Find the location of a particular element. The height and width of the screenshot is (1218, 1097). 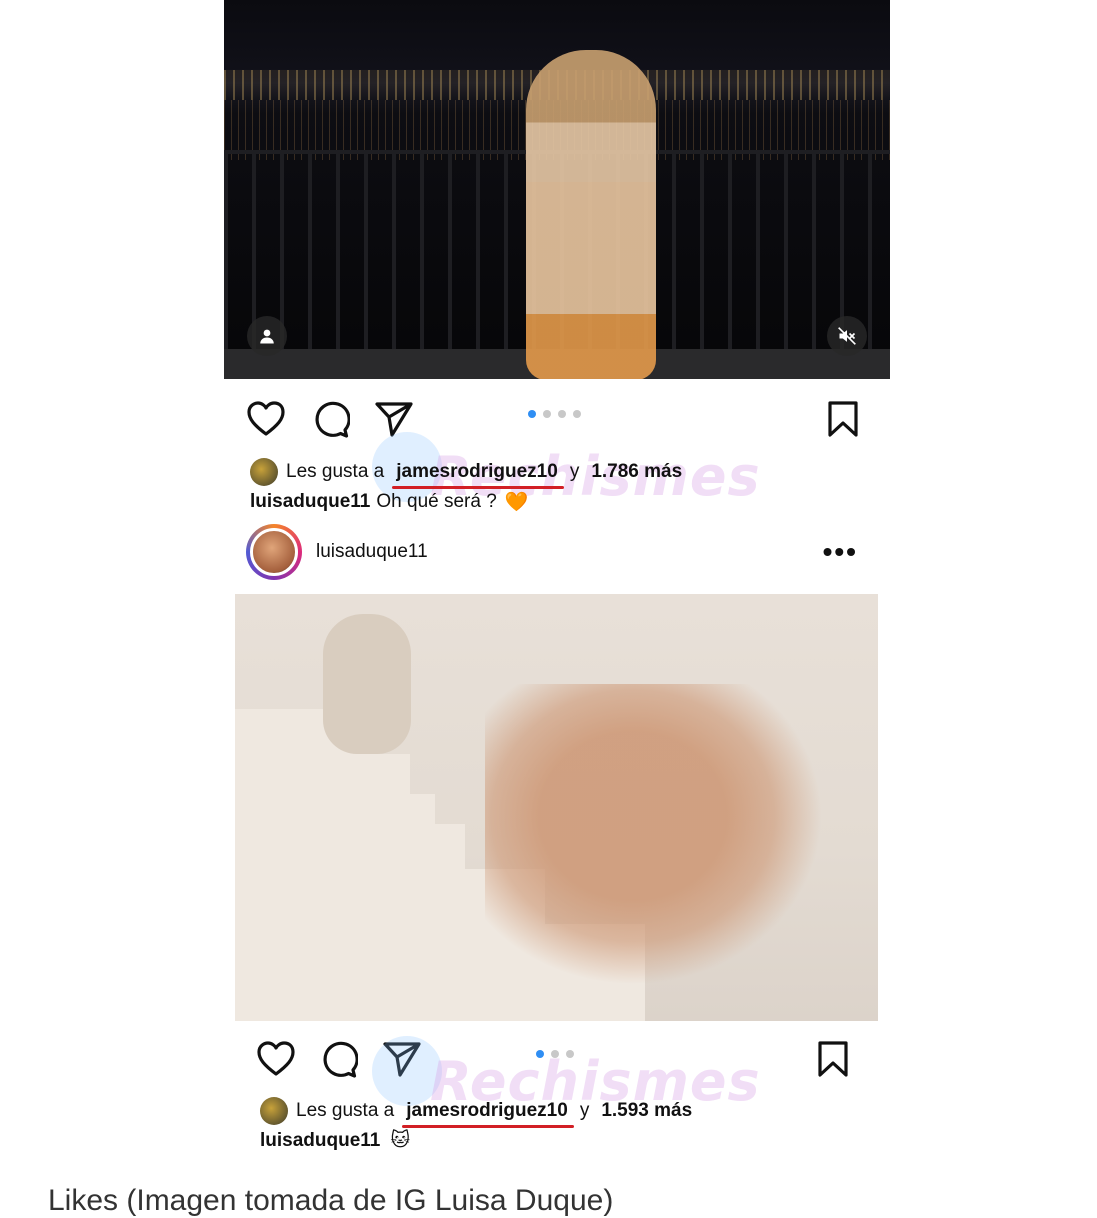

caption-text: Oh qué será ? is located at coordinates (436, 501).